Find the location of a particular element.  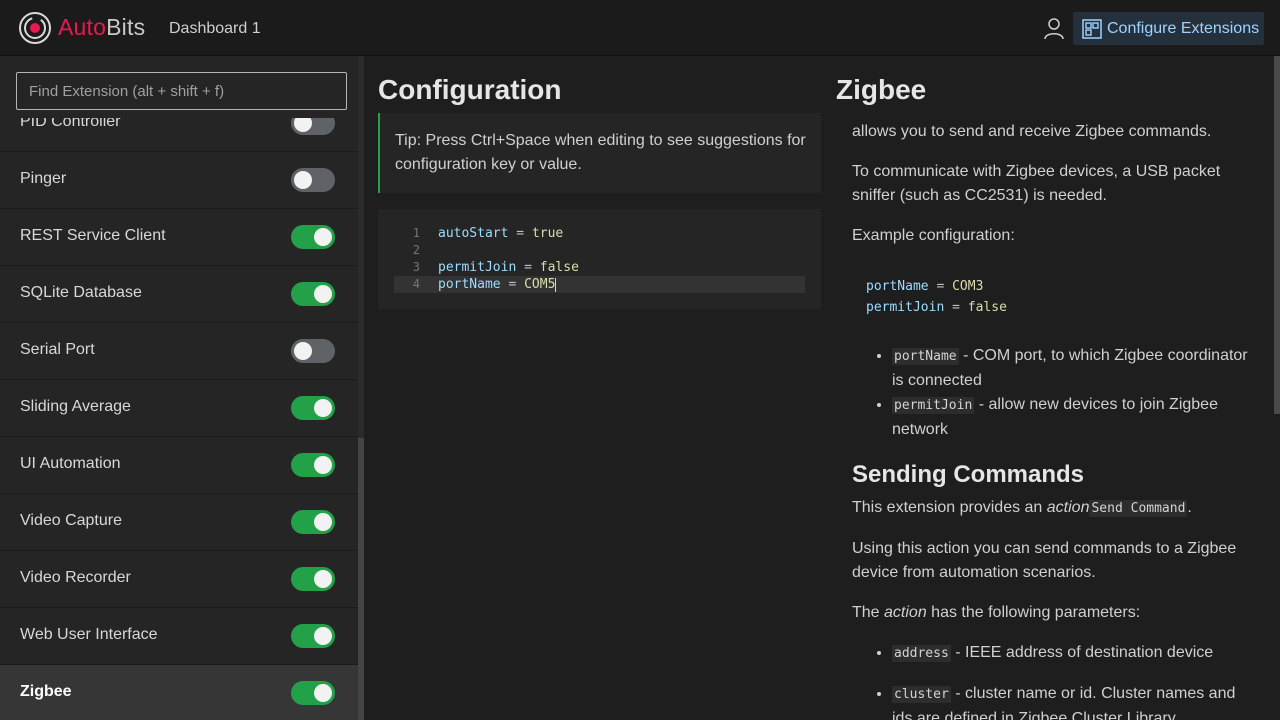

brand-name: AutoBits is located at coordinates (101, 27).